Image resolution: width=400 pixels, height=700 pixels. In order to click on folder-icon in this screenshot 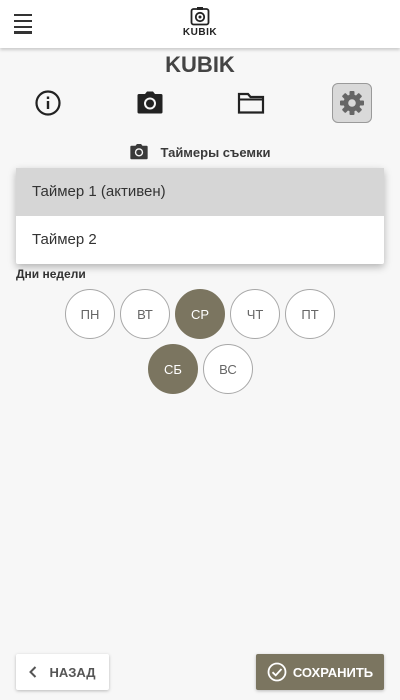, I will do `click(251, 103)`.